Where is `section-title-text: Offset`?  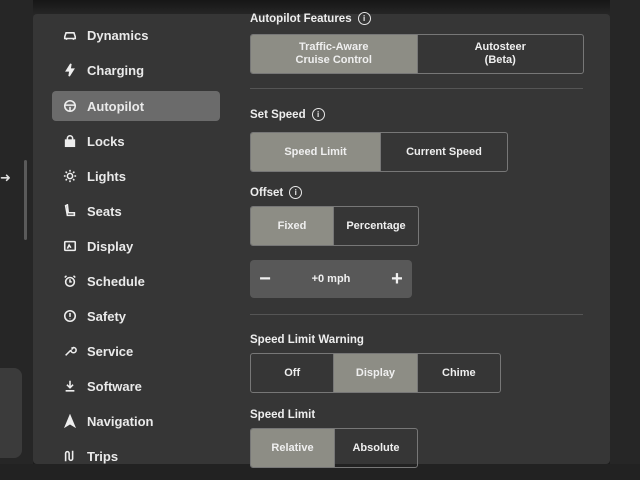 section-title-text: Offset is located at coordinates (267, 192).